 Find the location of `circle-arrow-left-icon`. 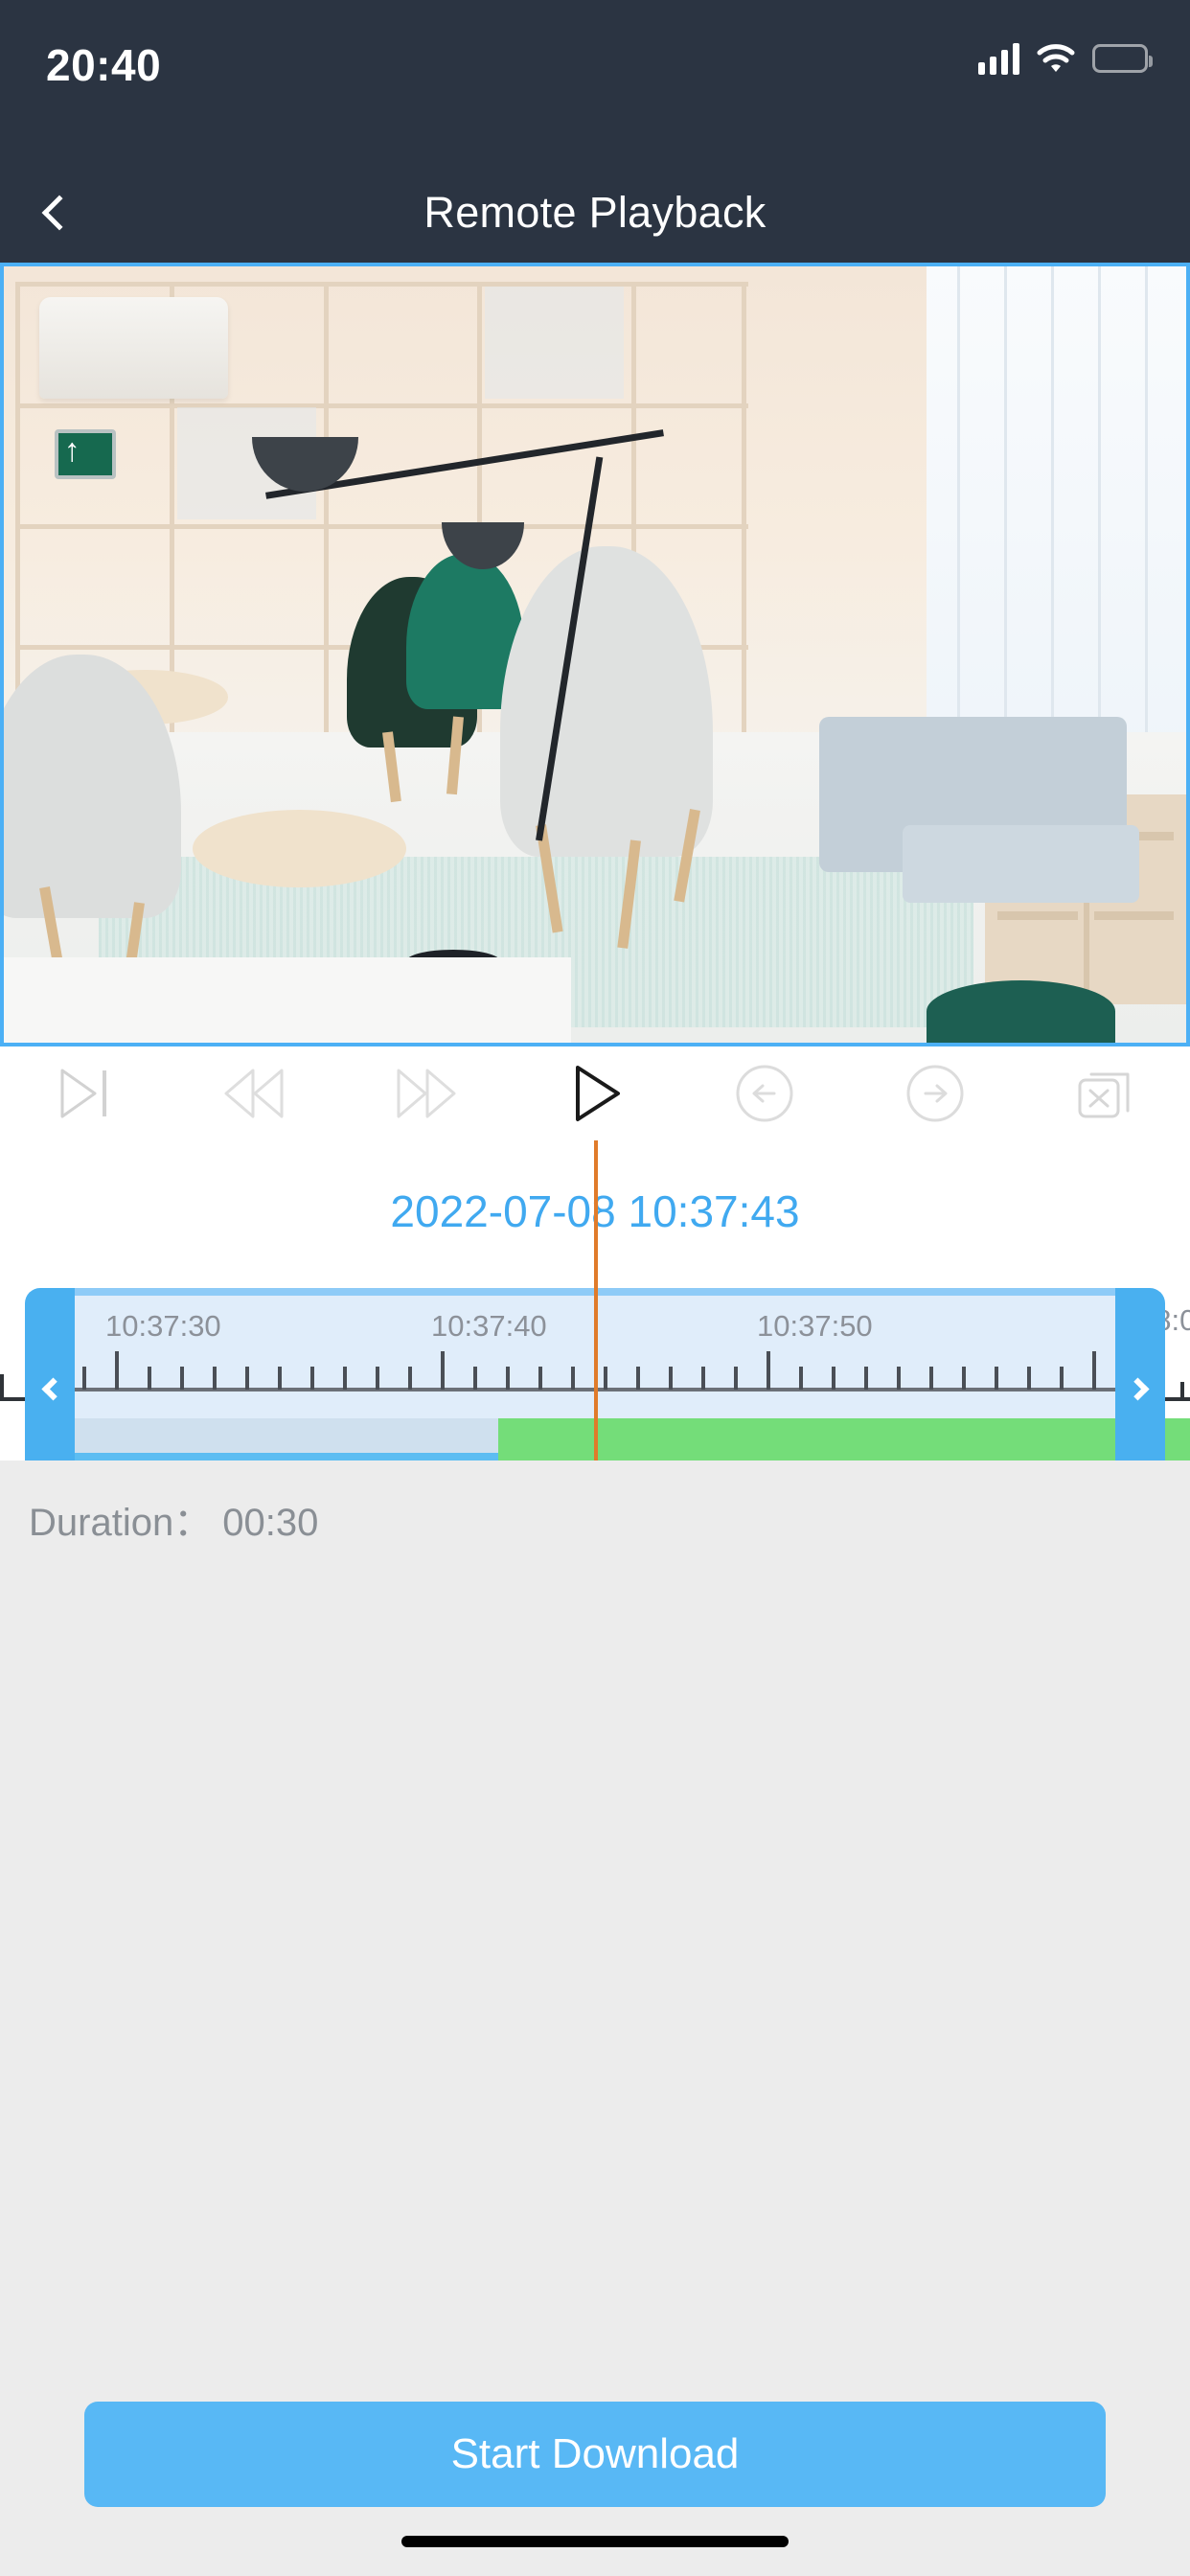

circle-arrow-left-icon is located at coordinates (764, 1093).